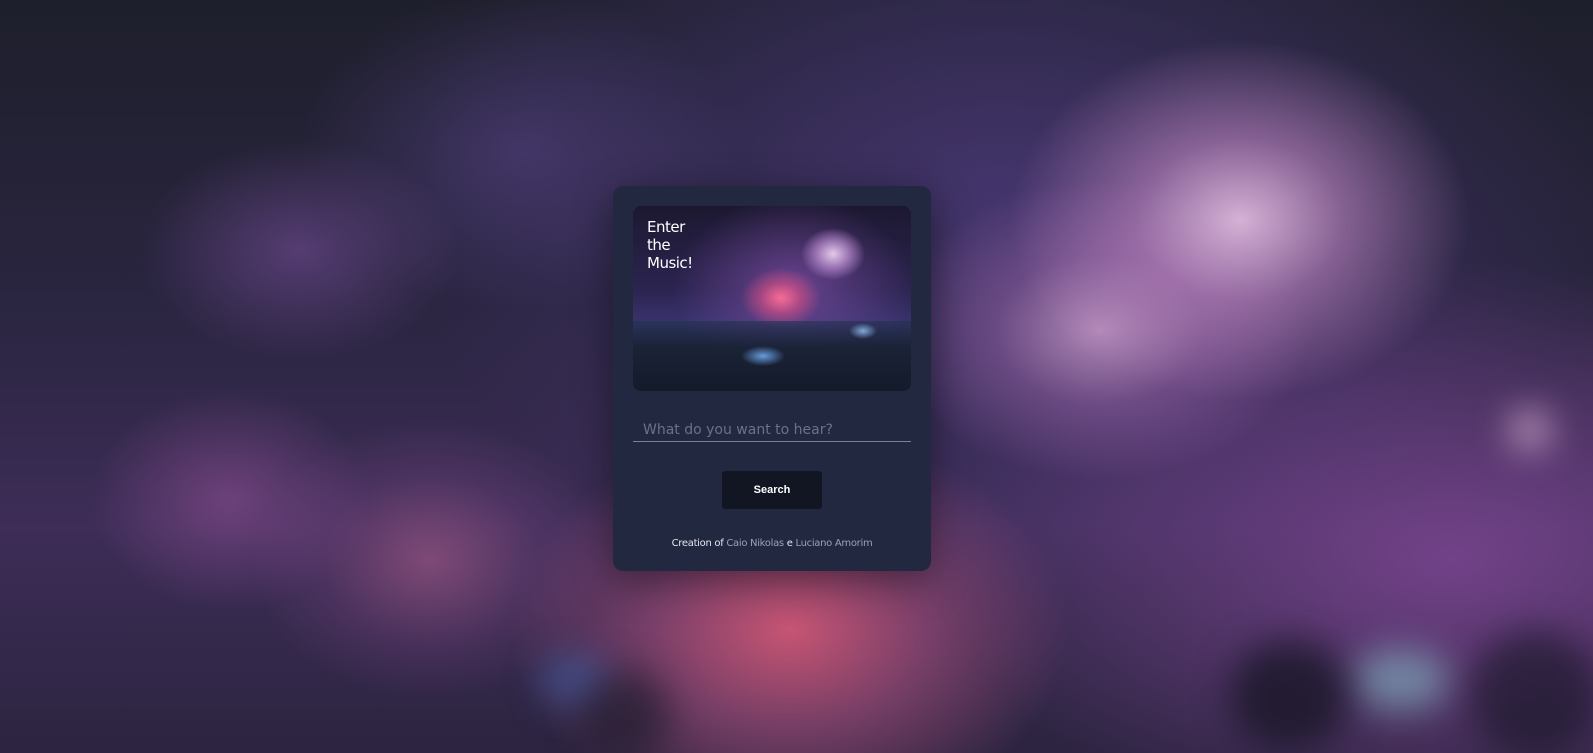  What do you see at coordinates (772, 490) in the screenshot?
I see `search-button: Search` at bounding box center [772, 490].